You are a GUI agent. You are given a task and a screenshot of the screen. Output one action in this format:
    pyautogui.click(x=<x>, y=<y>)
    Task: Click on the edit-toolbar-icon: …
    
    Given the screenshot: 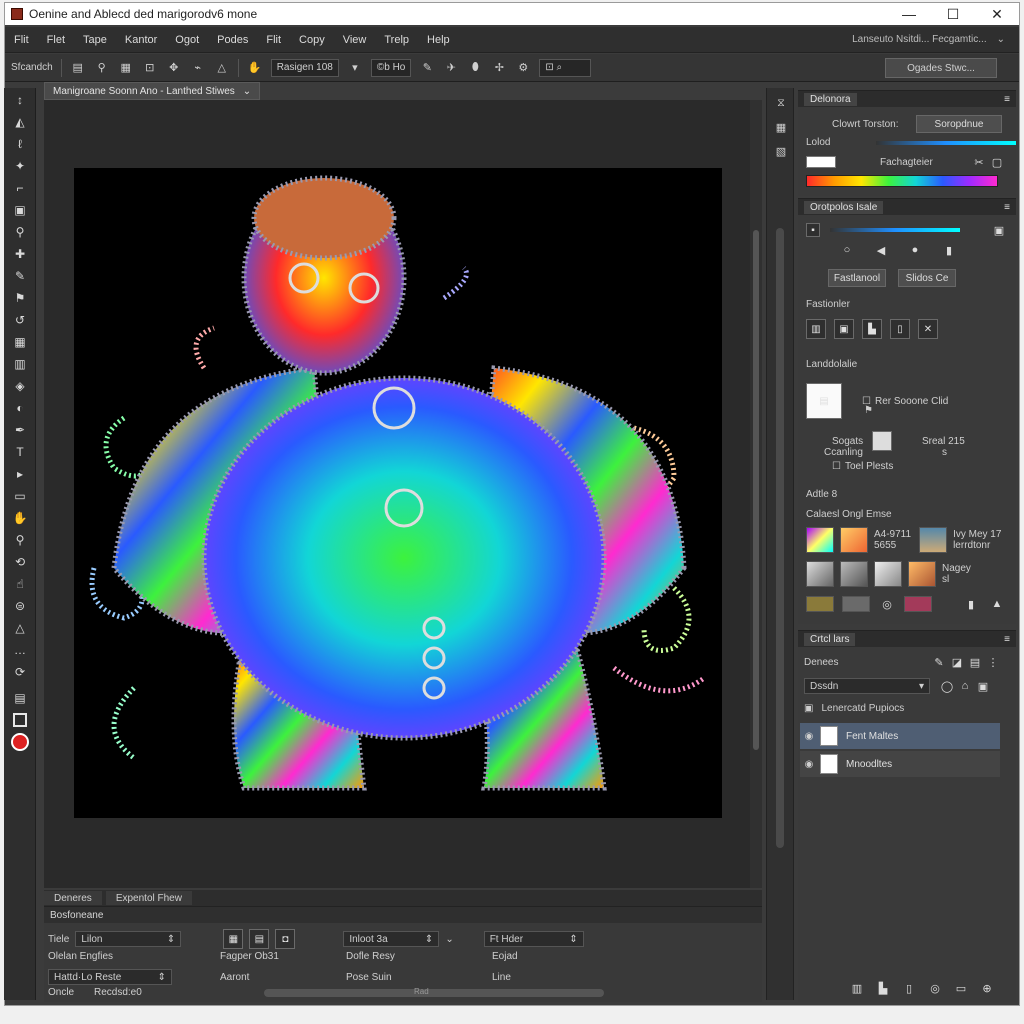 What is the action you would take?
    pyautogui.click(x=20, y=650)
    